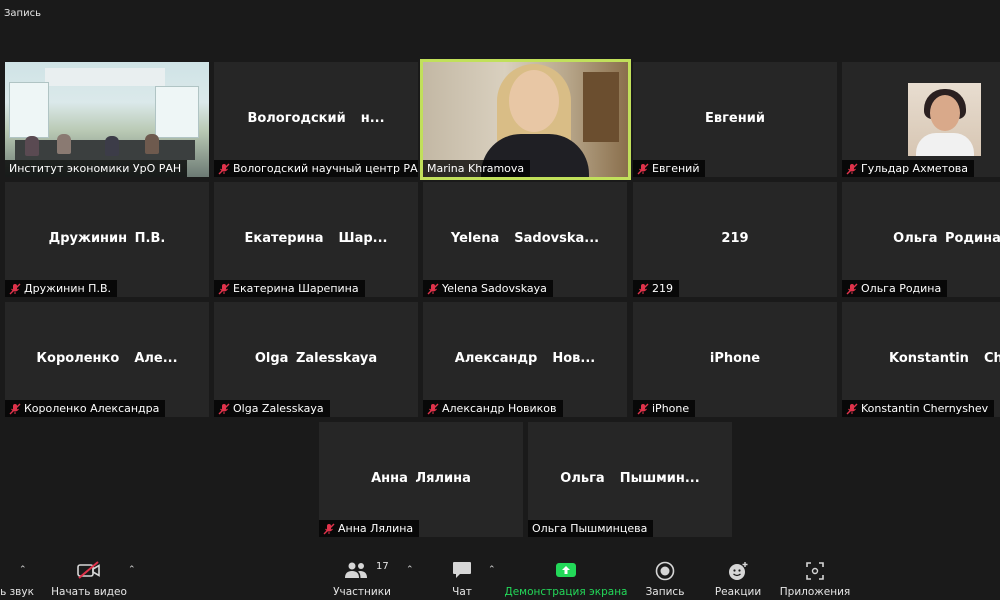 The height and width of the screenshot is (600, 1000). I want to click on participant-label: Гульдар Ахметова, so click(908, 168).